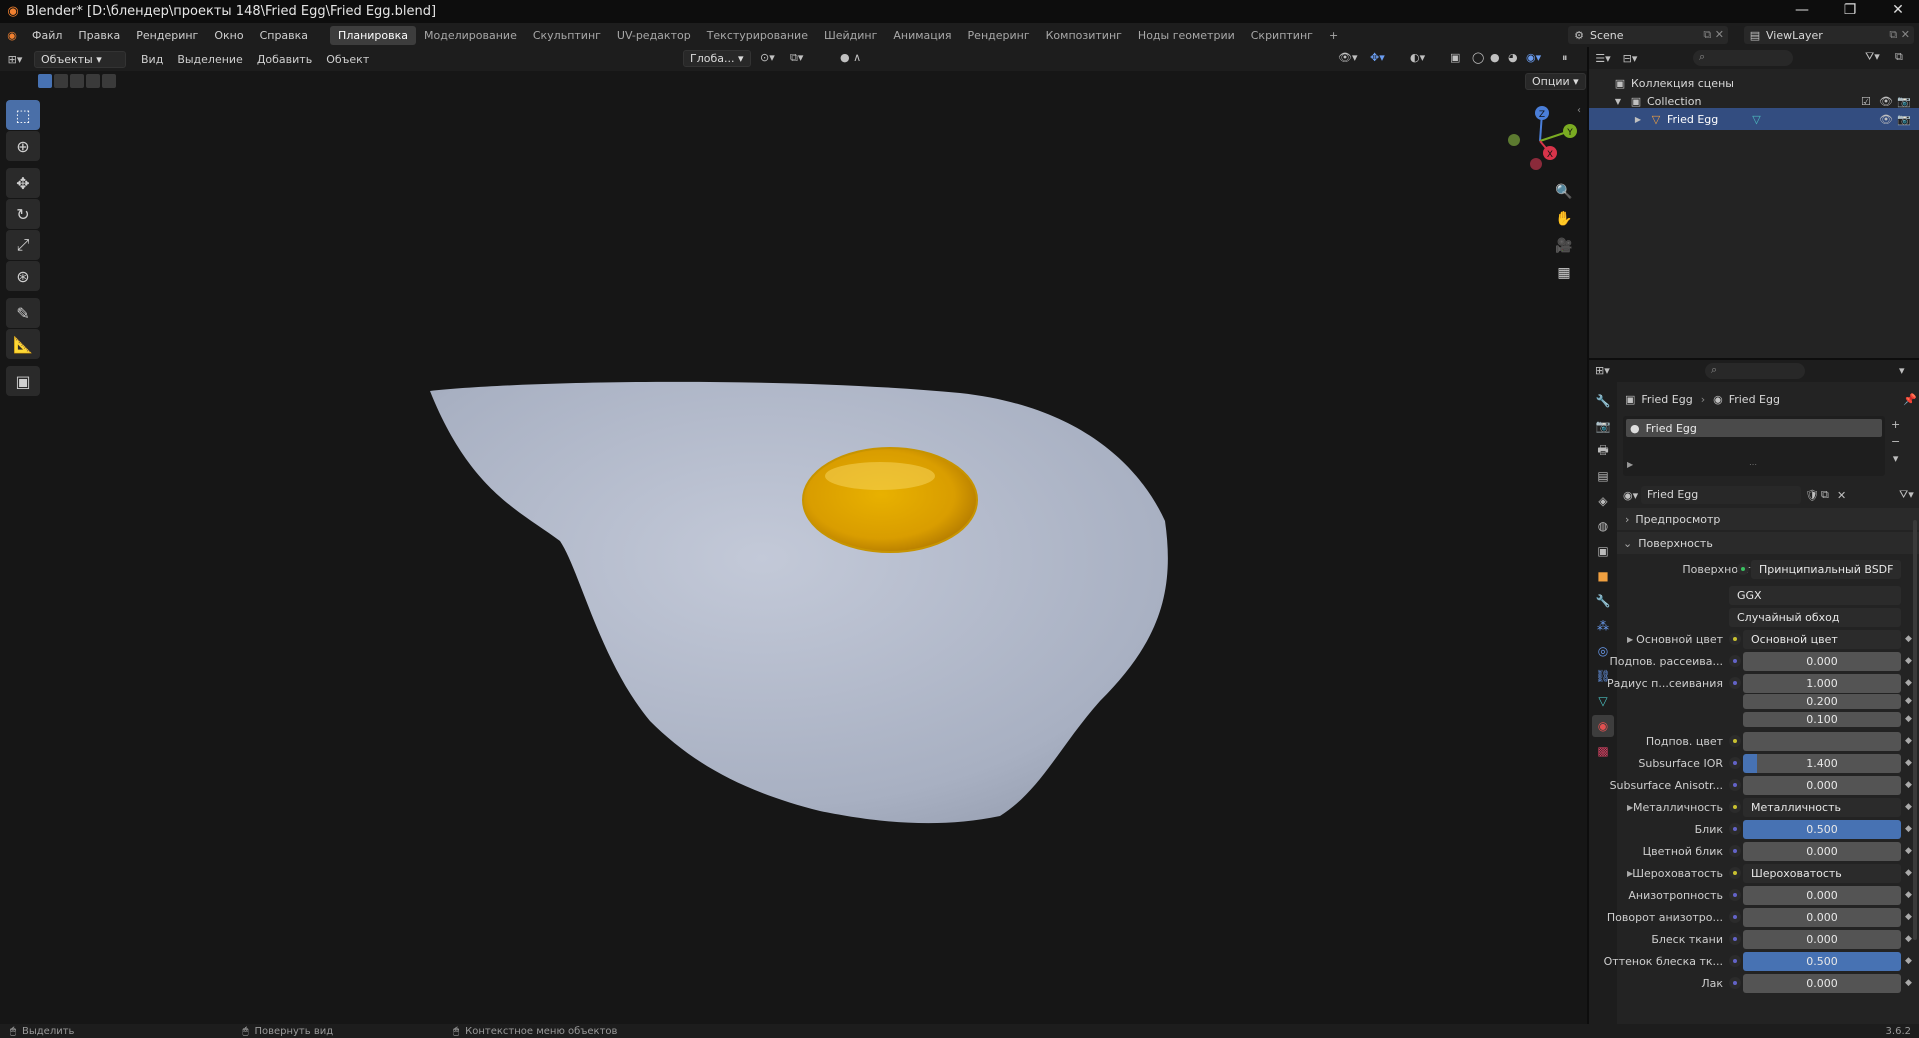 This screenshot has width=1919, height=1038. I want to click on tab-compositing: Композитинг, so click(1084, 35).